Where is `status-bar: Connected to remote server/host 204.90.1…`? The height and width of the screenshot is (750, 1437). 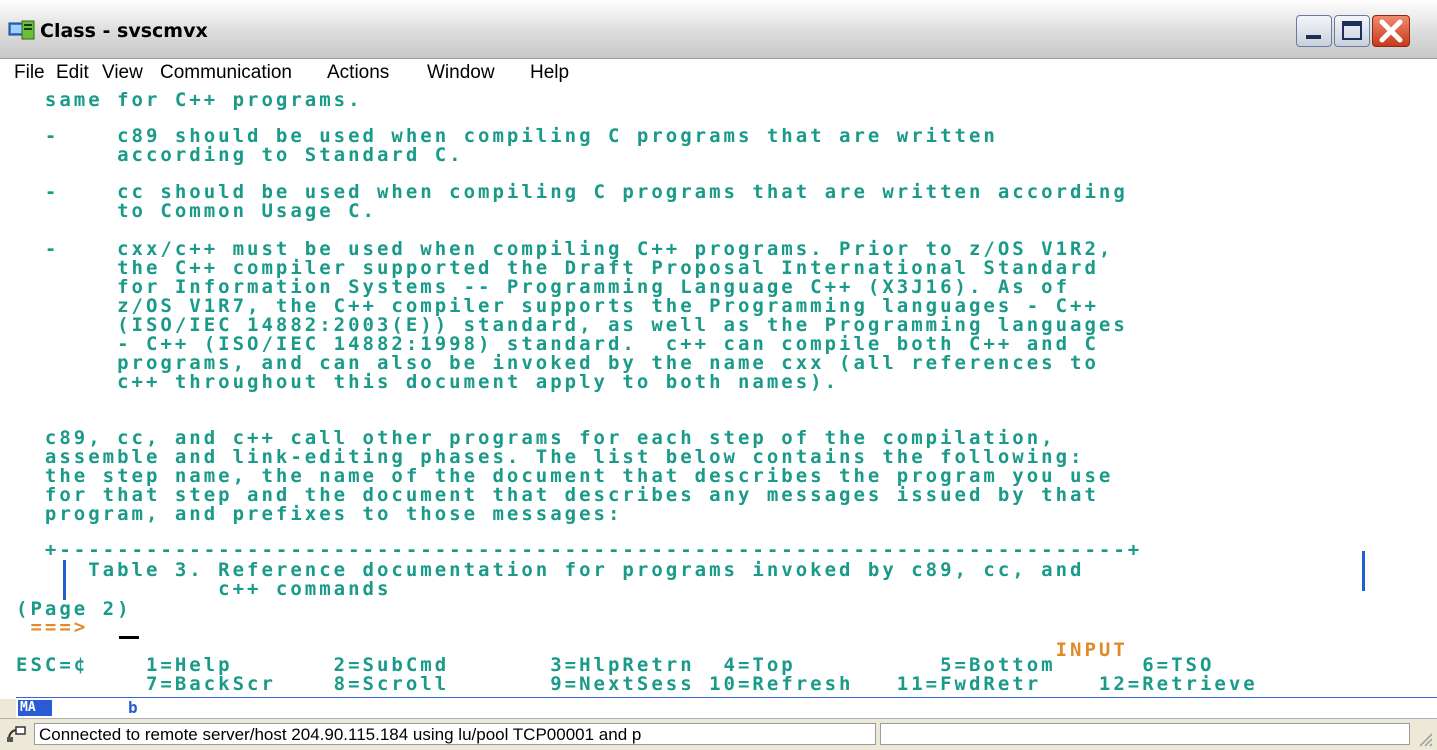
status-bar: Connected to remote server/host 204.90.1… is located at coordinates (718, 734).